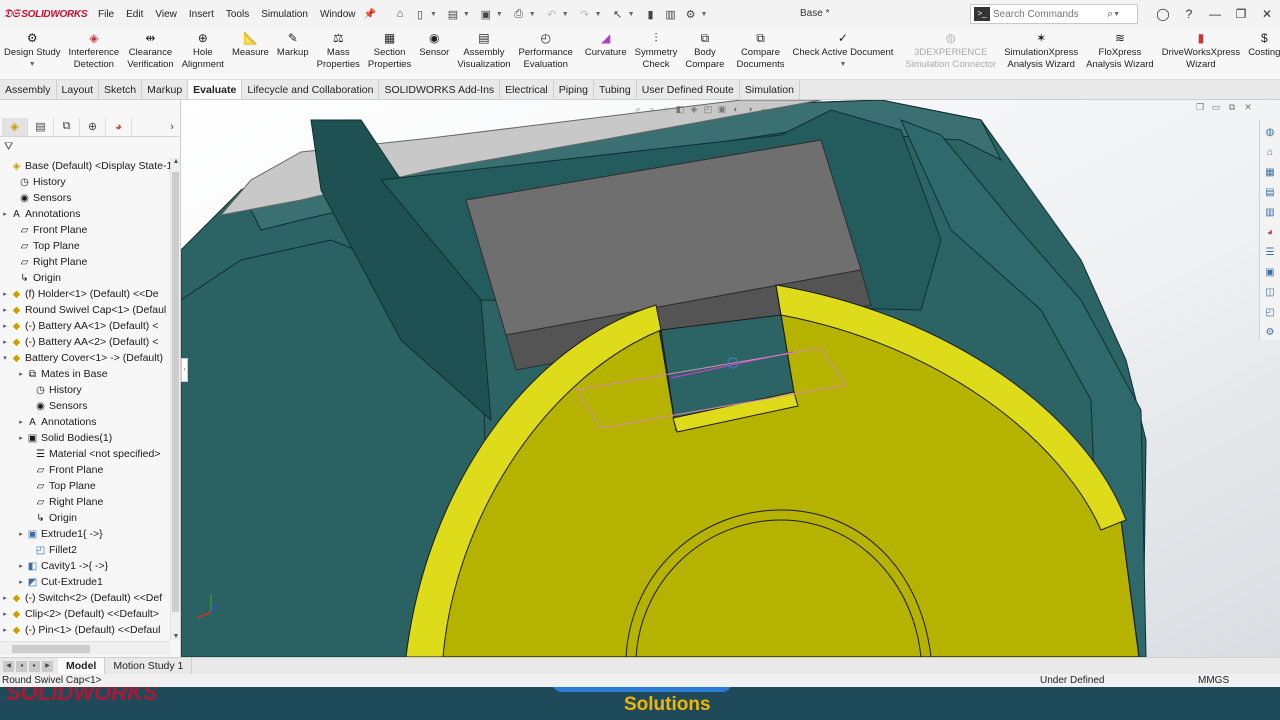 The width and height of the screenshot is (1280, 720). I want to click on hscroll-thumb, so click(51, 649).